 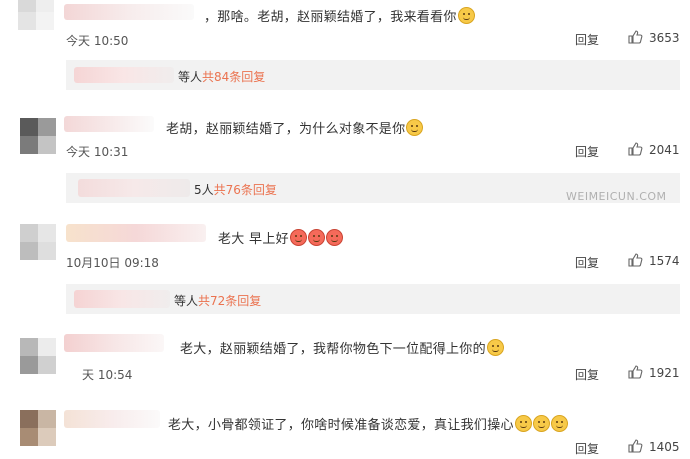 What do you see at coordinates (373, 299) in the screenshot?
I see `sub-reply-box: 等人共72条回复` at bounding box center [373, 299].